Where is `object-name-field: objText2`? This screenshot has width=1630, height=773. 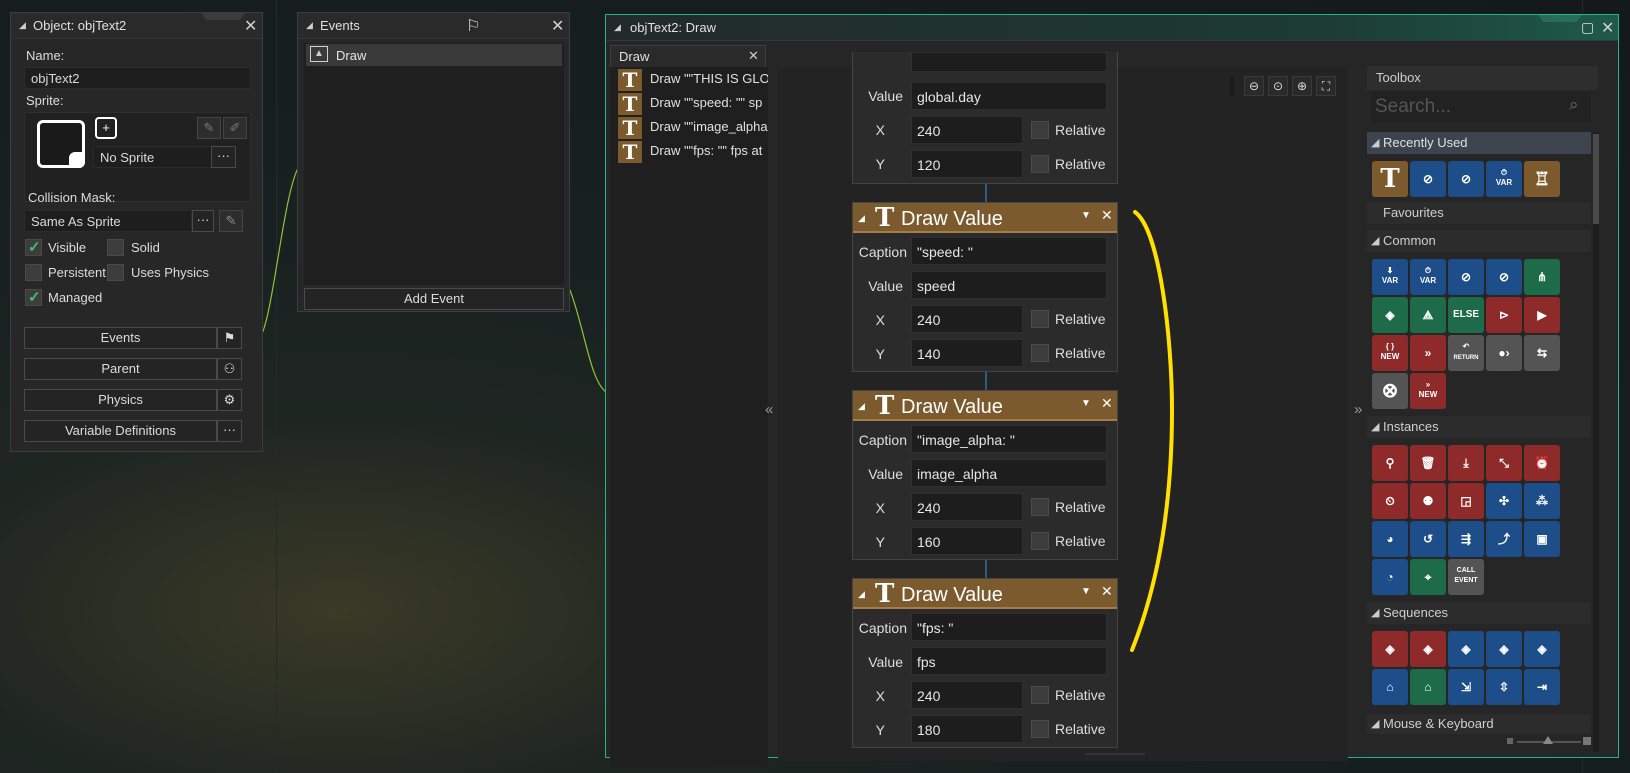
object-name-field: objText2 is located at coordinates (137, 78).